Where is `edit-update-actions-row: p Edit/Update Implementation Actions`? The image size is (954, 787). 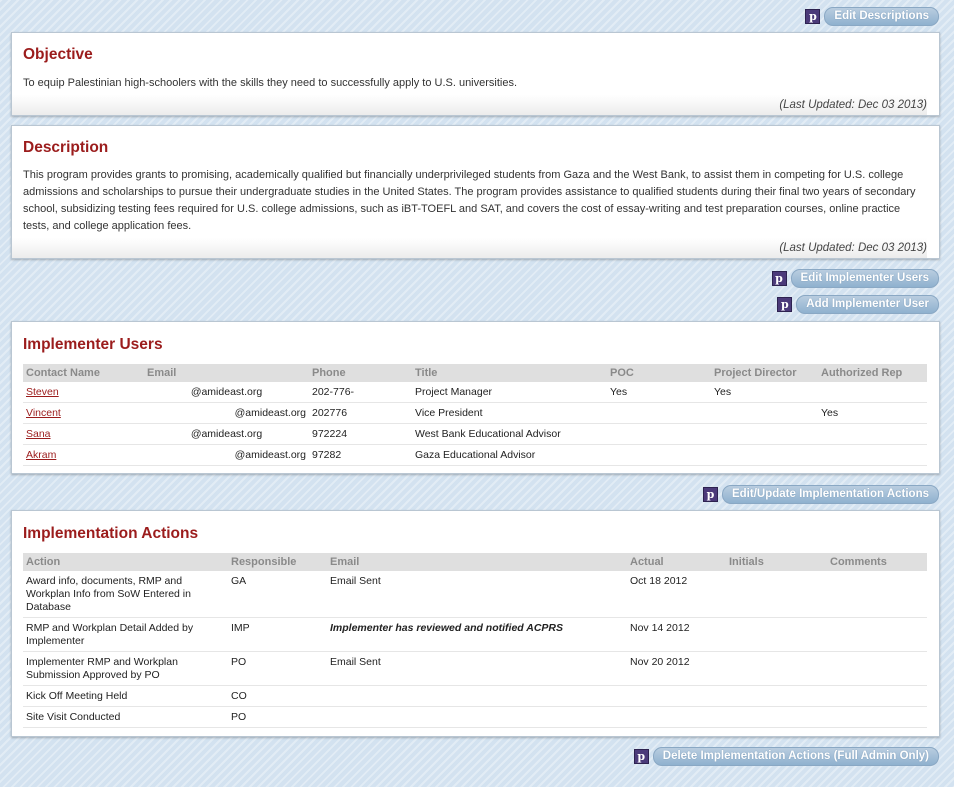
edit-update-actions-row: p Edit/Update Implementation Actions is located at coordinates (820, 494).